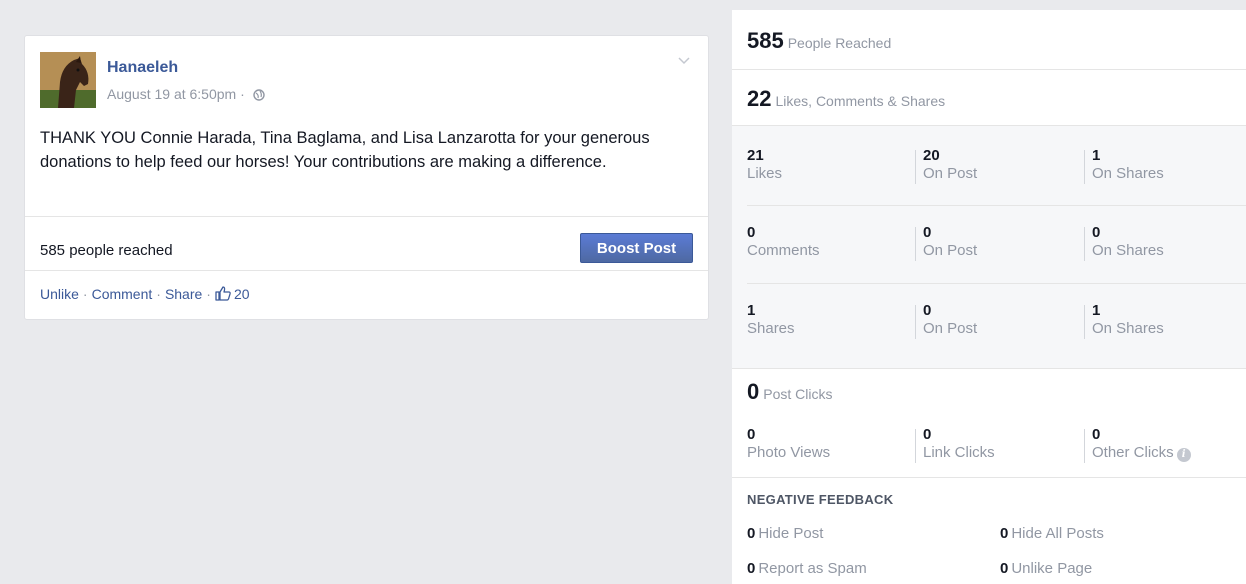  What do you see at coordinates (950, 250) in the screenshot?
I see `comments-on-post-label: On Post` at bounding box center [950, 250].